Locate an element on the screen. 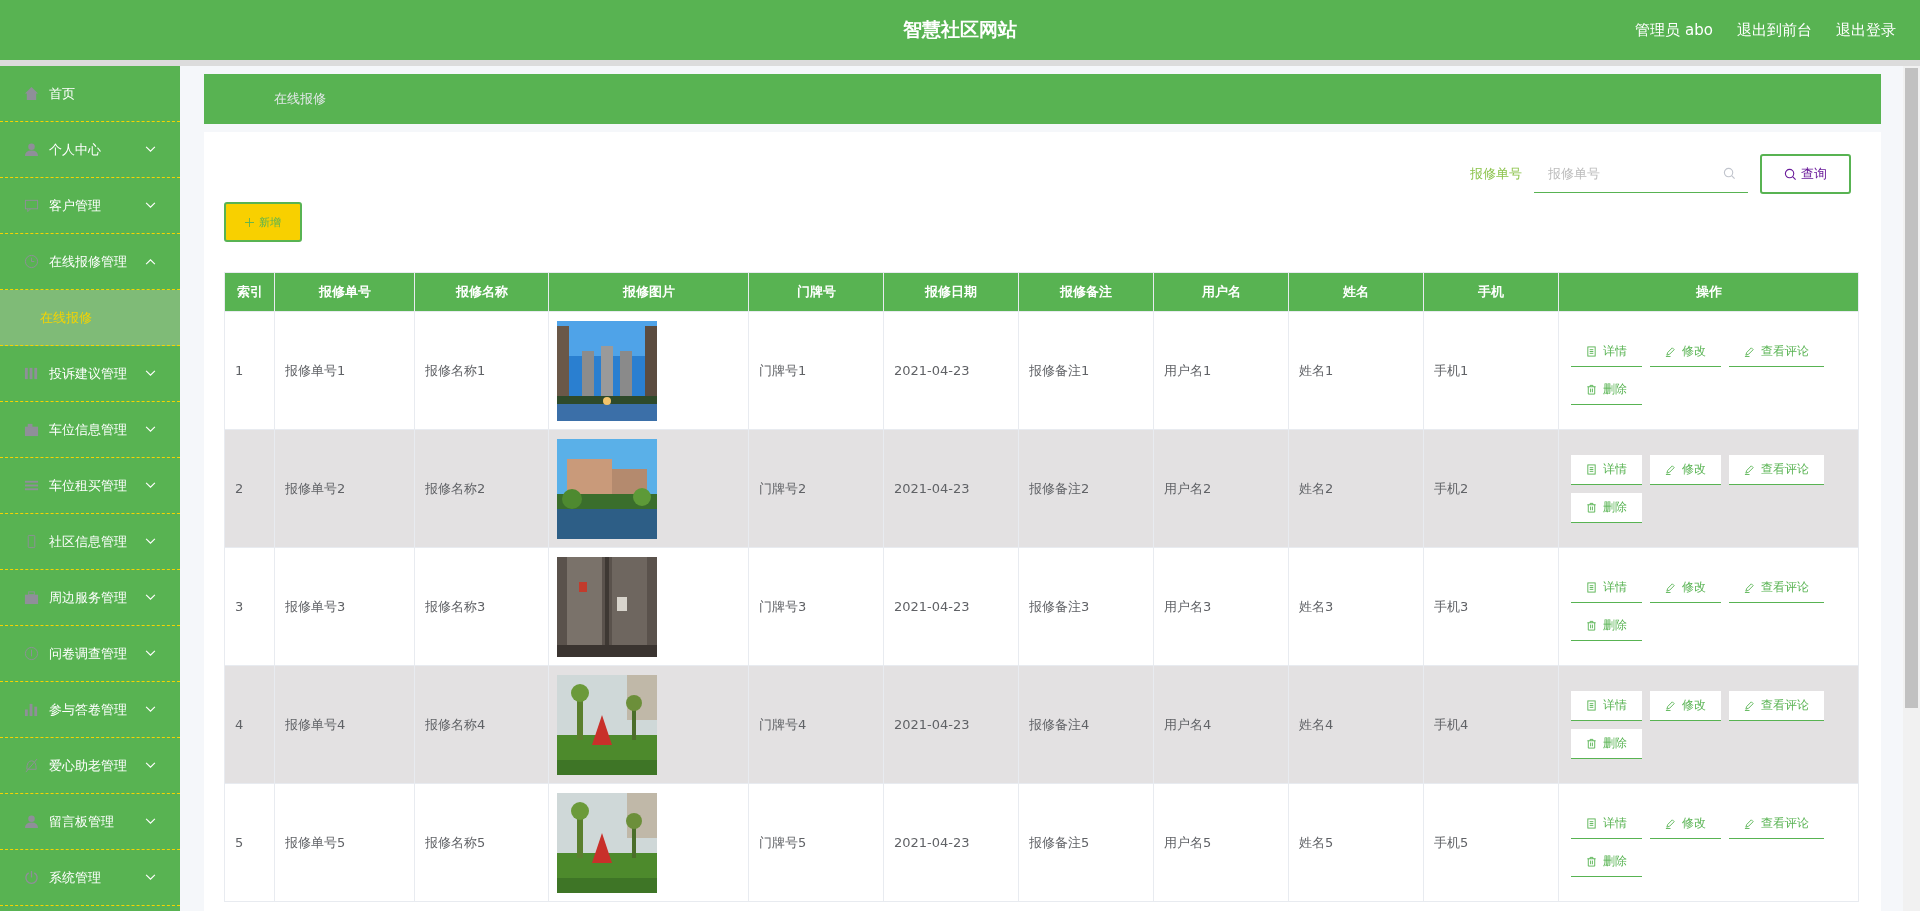 This screenshot has height=911, width=1920. table-cell: 用户名5 is located at coordinates (1221, 842).